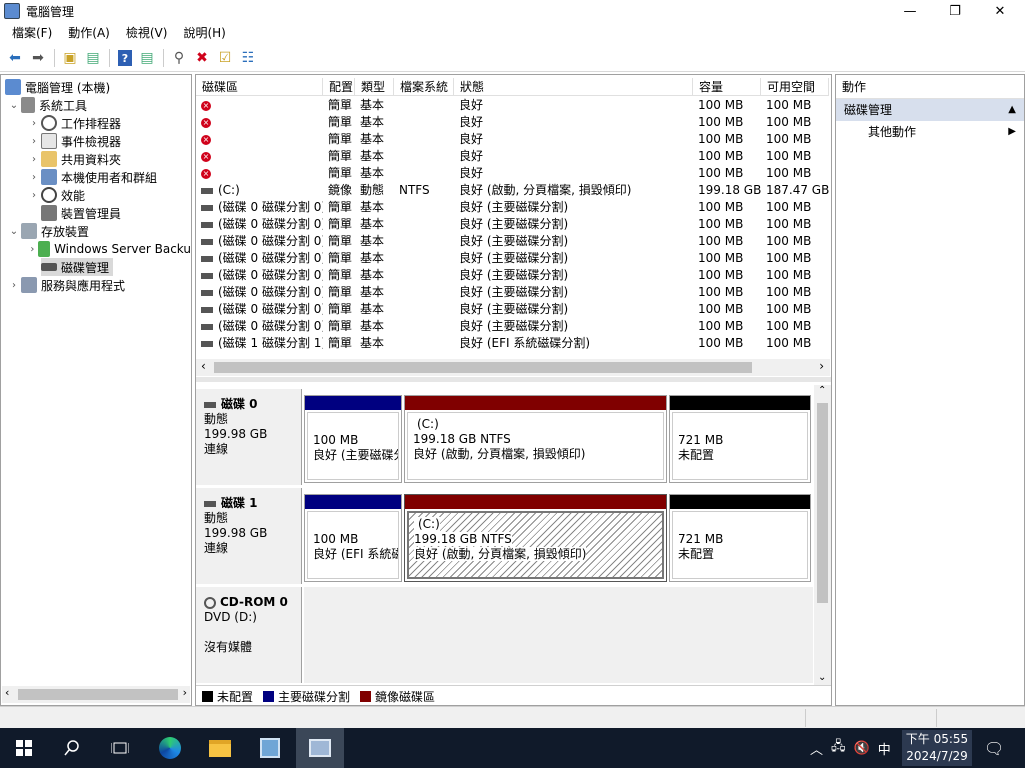 The height and width of the screenshot is (768, 1025). I want to click on tree-horizontal-scrollbar: ‹ ›, so click(96, 694).